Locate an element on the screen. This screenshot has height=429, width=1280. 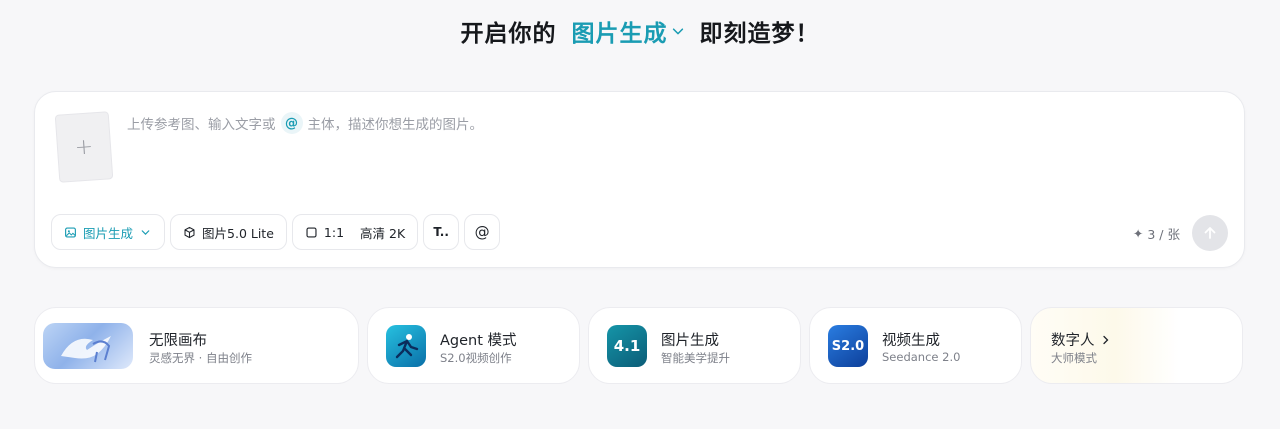
composer-toolbar: 图片生成 图片5.0 Lite 1:1 高清 2K T.. @ is located at coordinates (276, 232).